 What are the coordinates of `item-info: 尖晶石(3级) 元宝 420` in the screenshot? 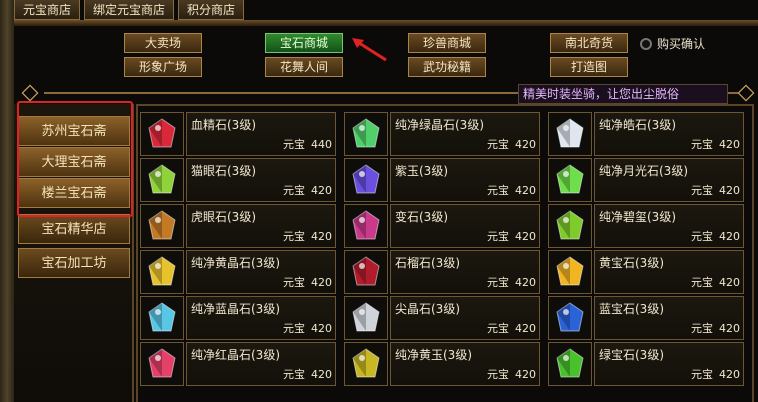 It's located at (465, 318).